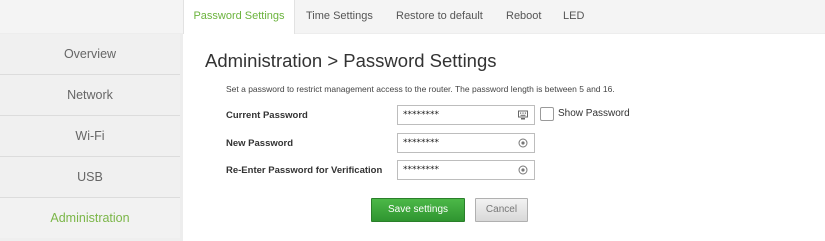 The width and height of the screenshot is (825, 241). Describe the element at coordinates (90, 54) in the screenshot. I see `sidebar-item-overview: Overview` at that location.